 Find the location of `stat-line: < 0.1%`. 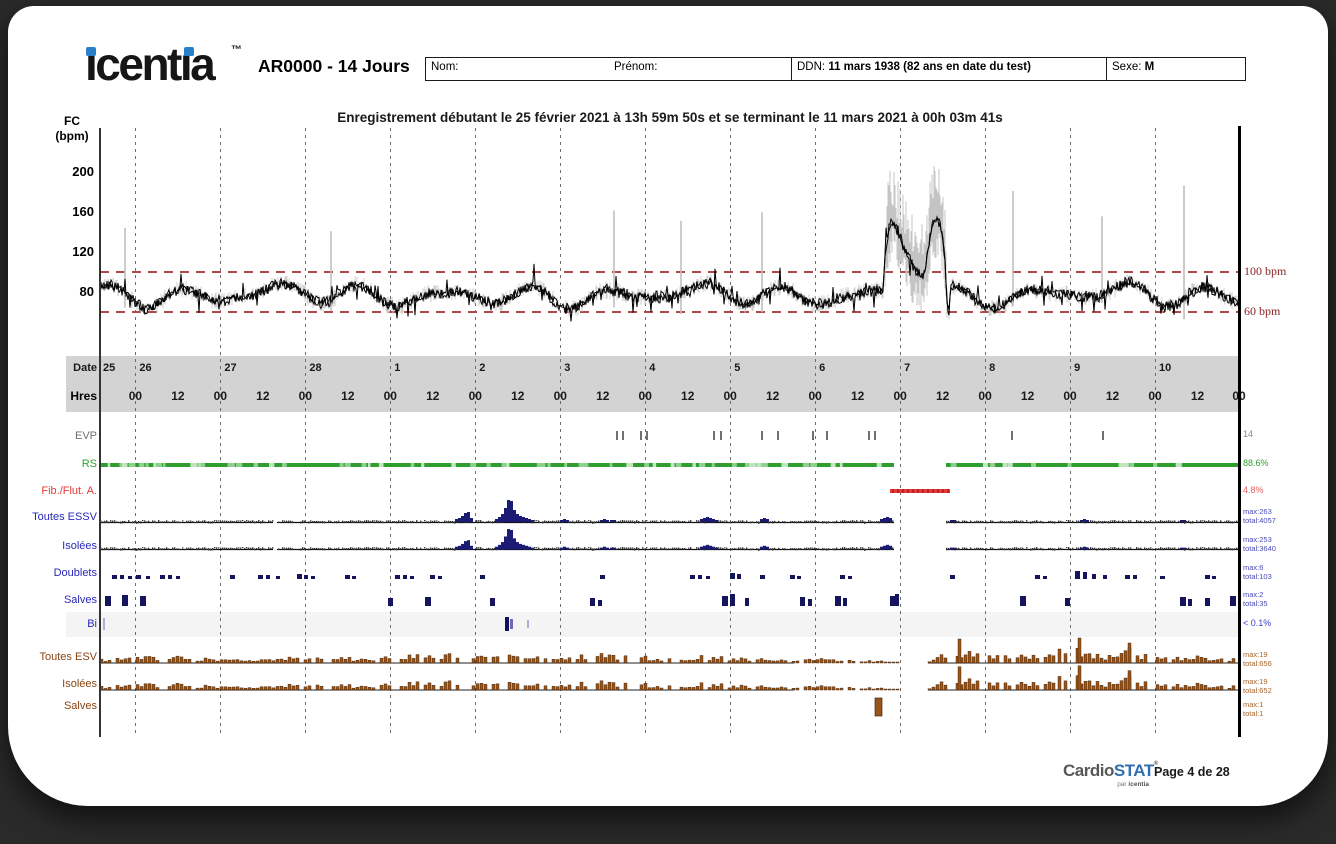

stat-line: < 0.1% is located at coordinates (1257, 623).